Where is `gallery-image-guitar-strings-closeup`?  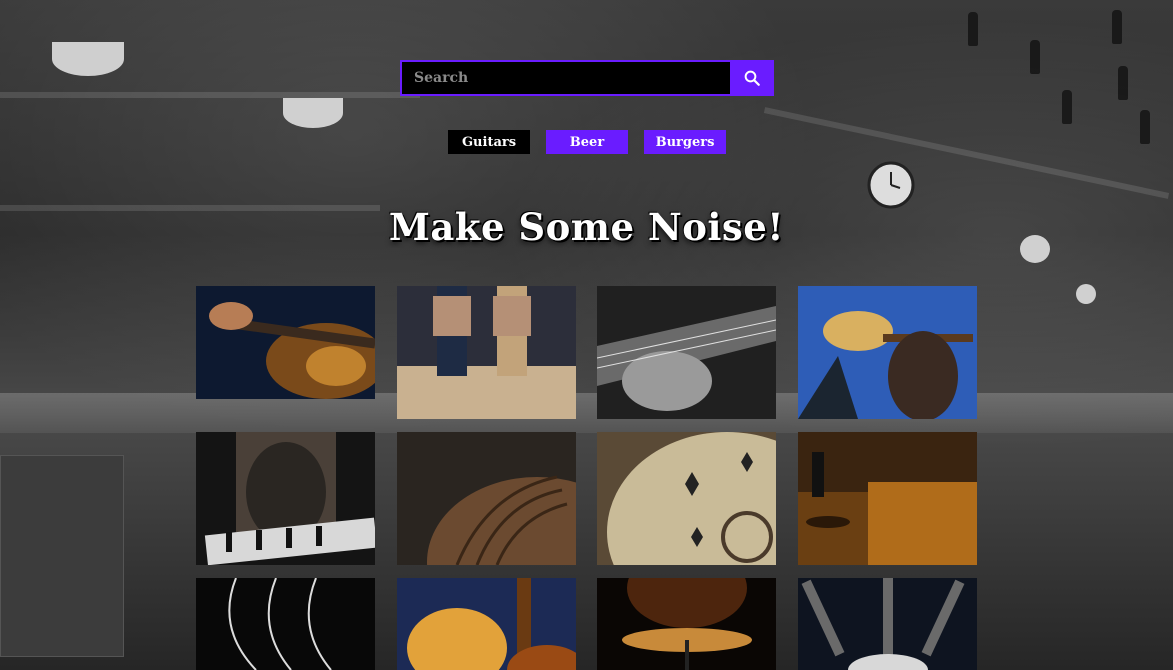
gallery-image-guitar-strings-closeup is located at coordinates (285, 342).